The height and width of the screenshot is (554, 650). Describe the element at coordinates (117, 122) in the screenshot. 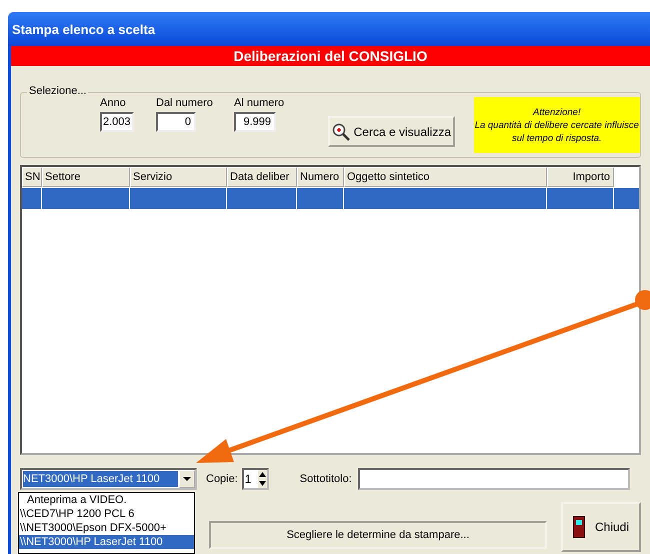

I see `number-field: 2.003` at that location.